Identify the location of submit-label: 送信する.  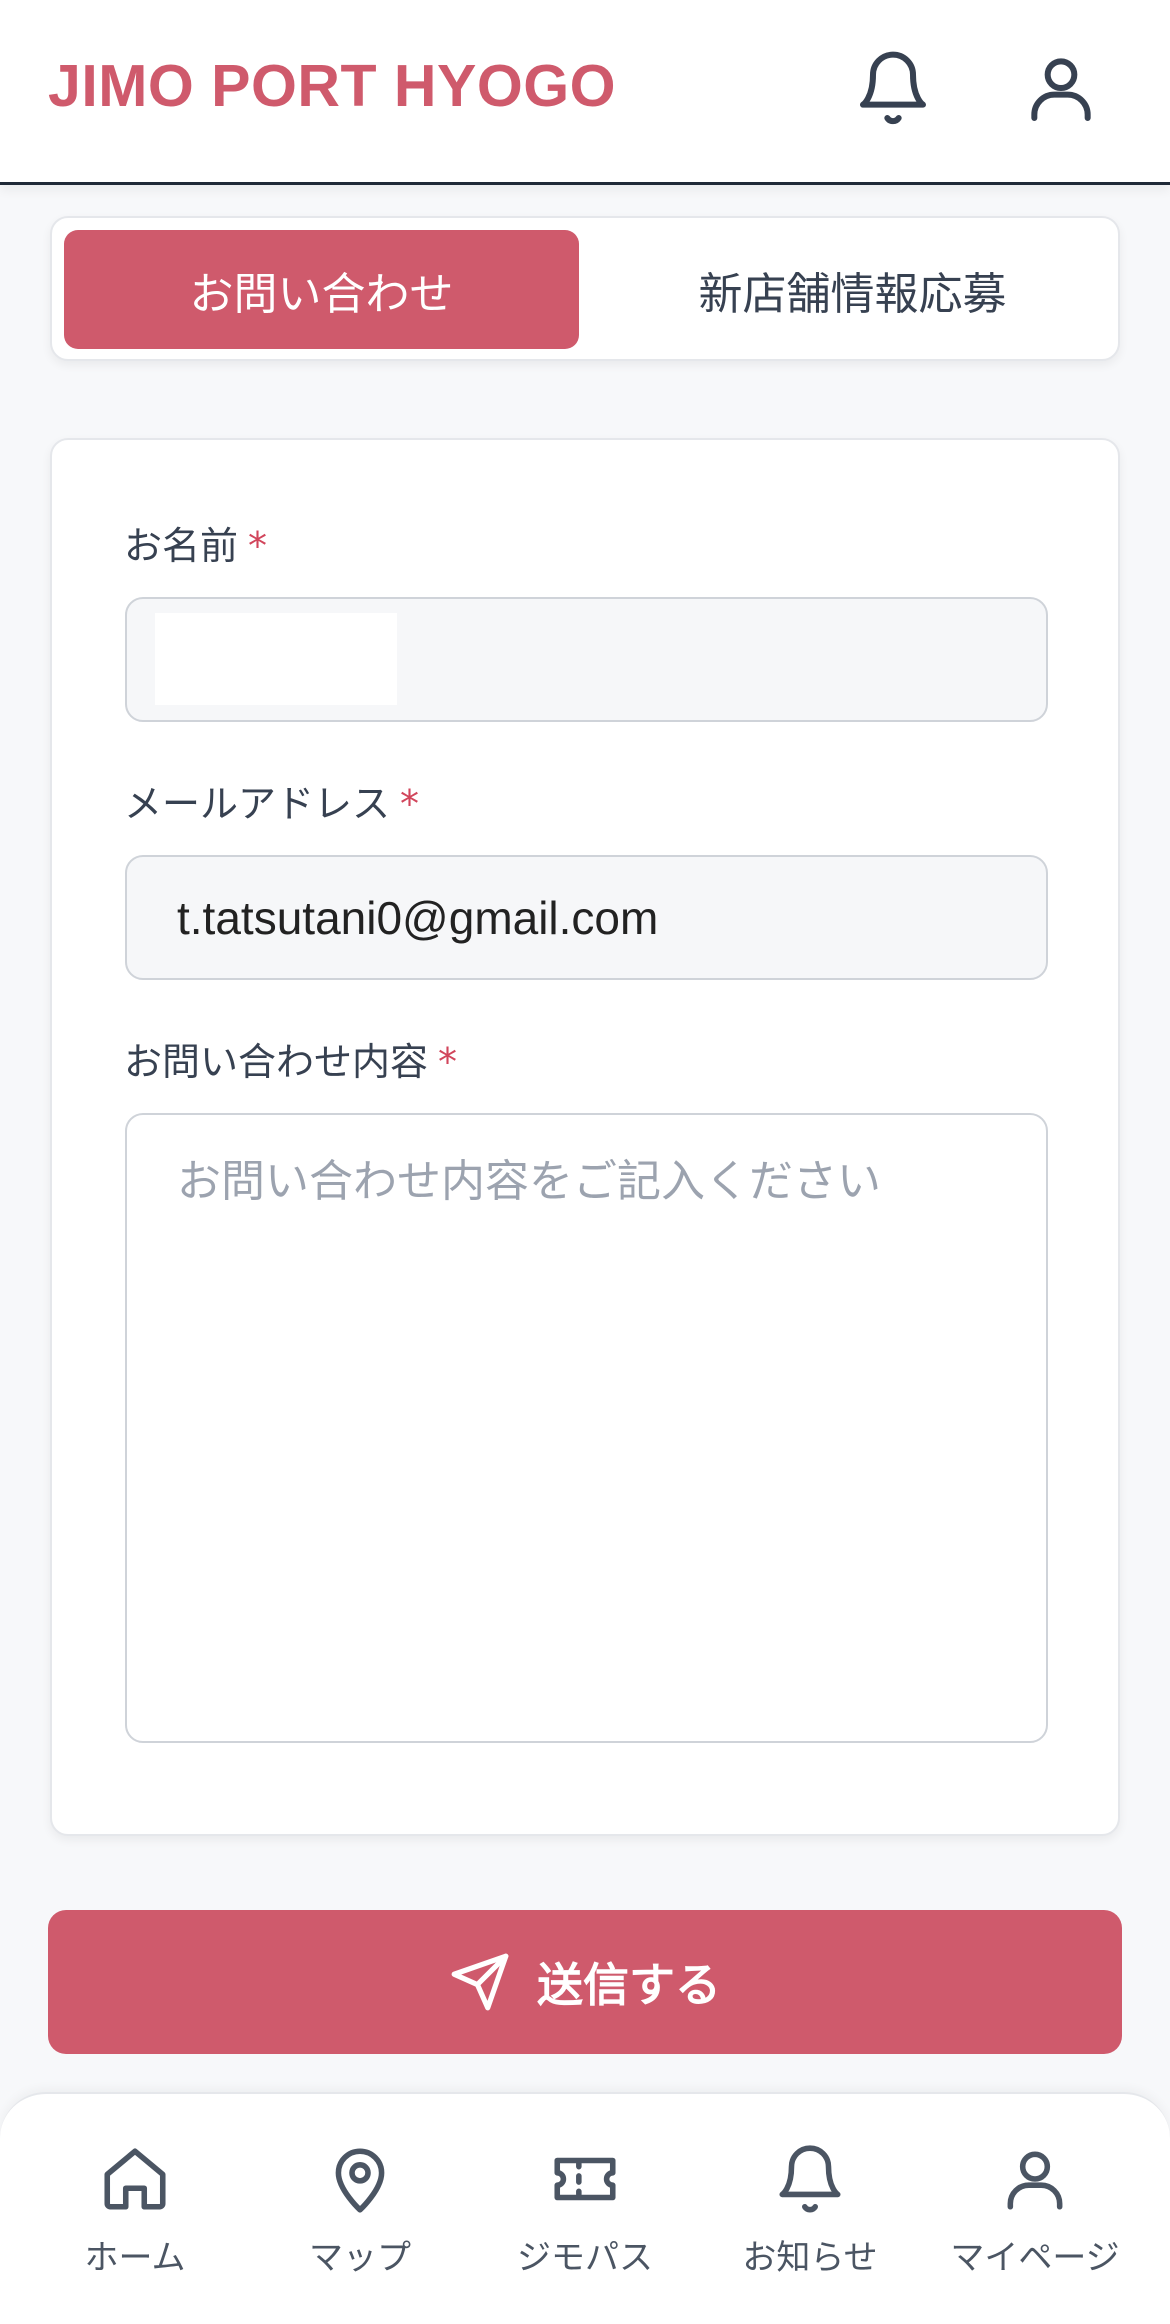
(629, 1985).